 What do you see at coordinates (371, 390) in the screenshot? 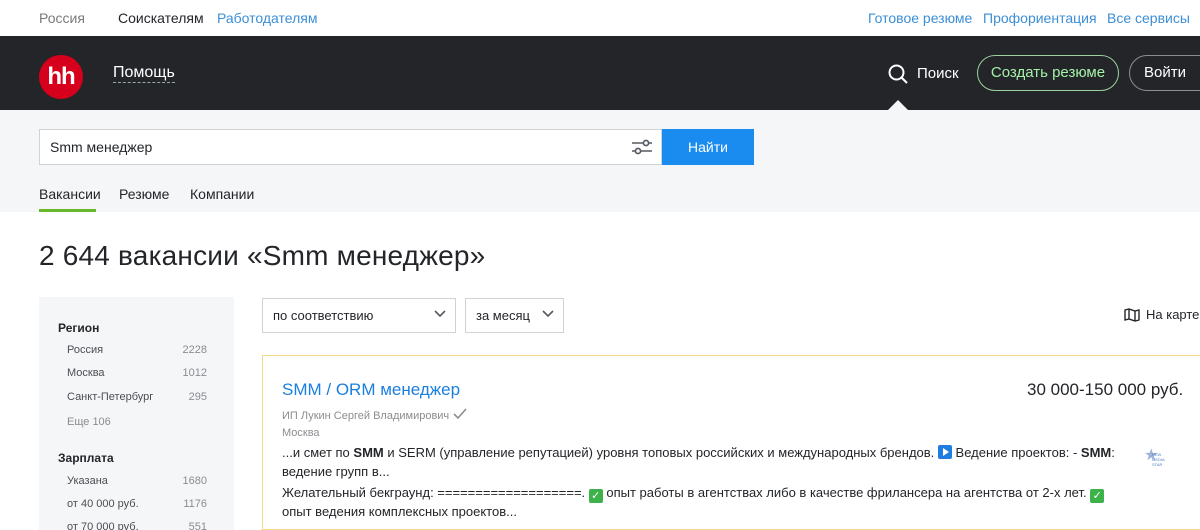
I see `vacancy-title-link: SMM / ORM менеджер` at bounding box center [371, 390].